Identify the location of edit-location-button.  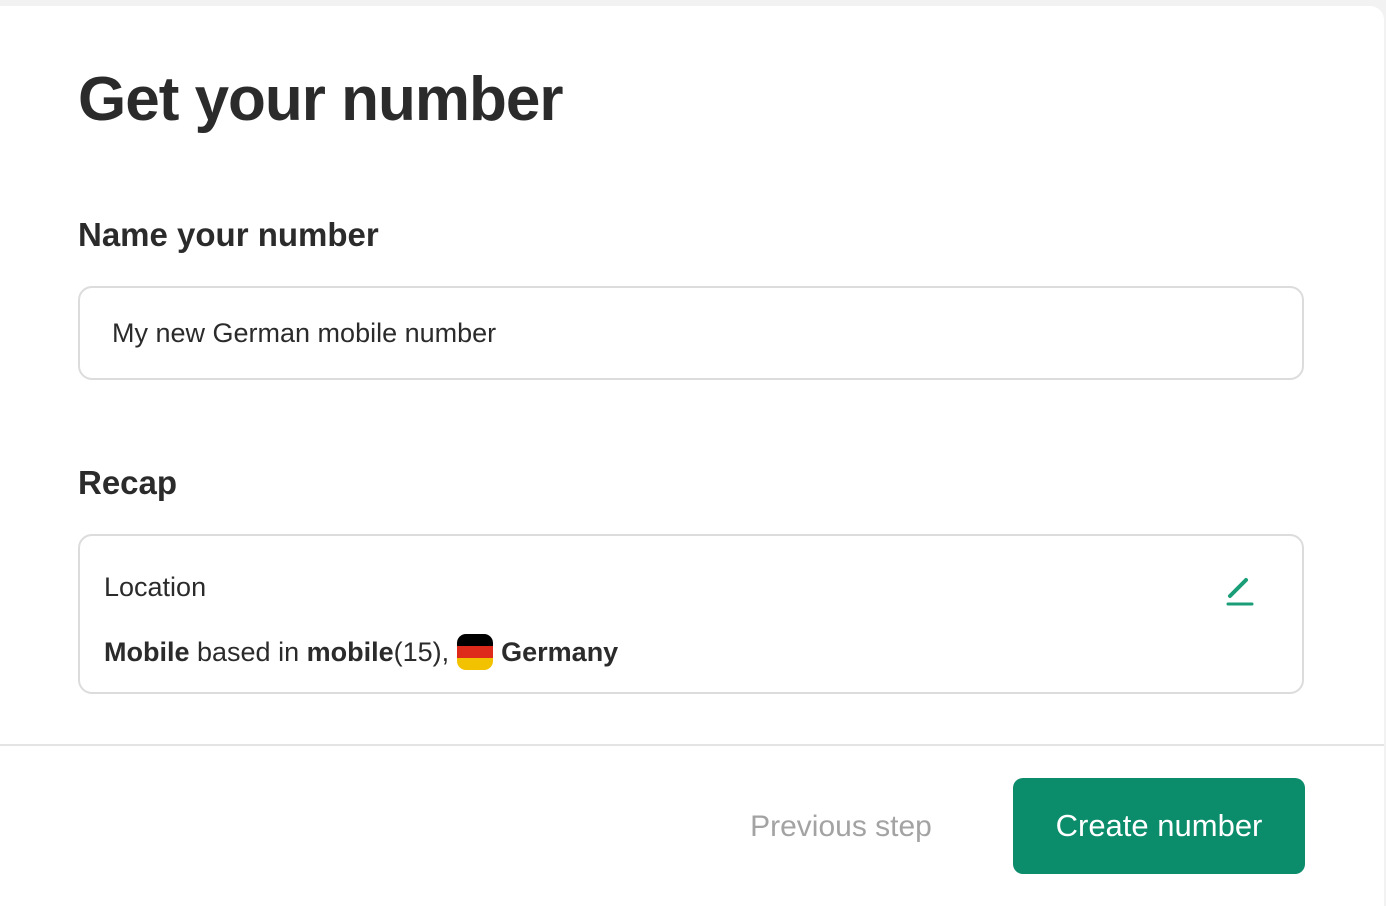
(1240, 590).